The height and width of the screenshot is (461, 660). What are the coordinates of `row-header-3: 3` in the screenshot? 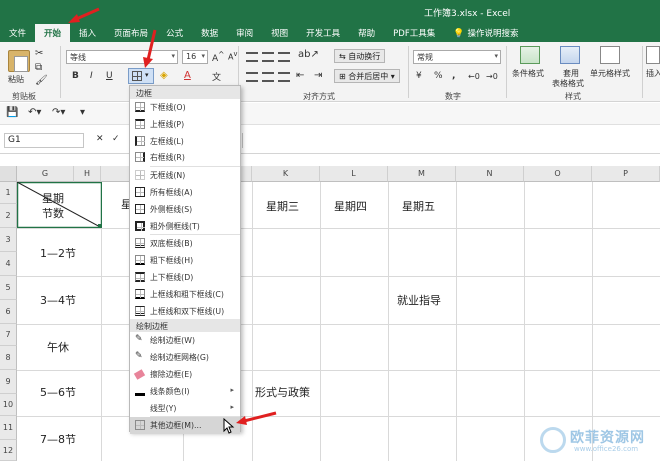 It's located at (8, 240).